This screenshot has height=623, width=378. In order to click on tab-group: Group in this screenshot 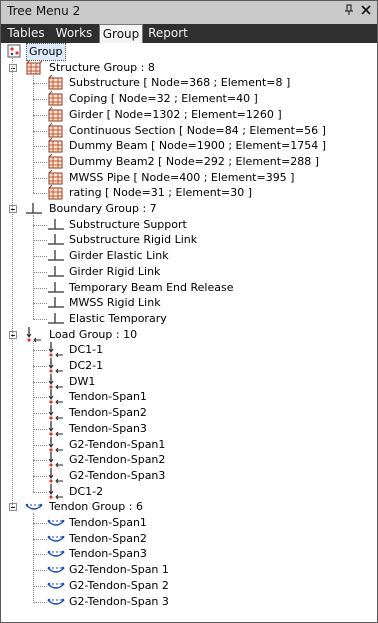, I will do `click(121, 33)`.